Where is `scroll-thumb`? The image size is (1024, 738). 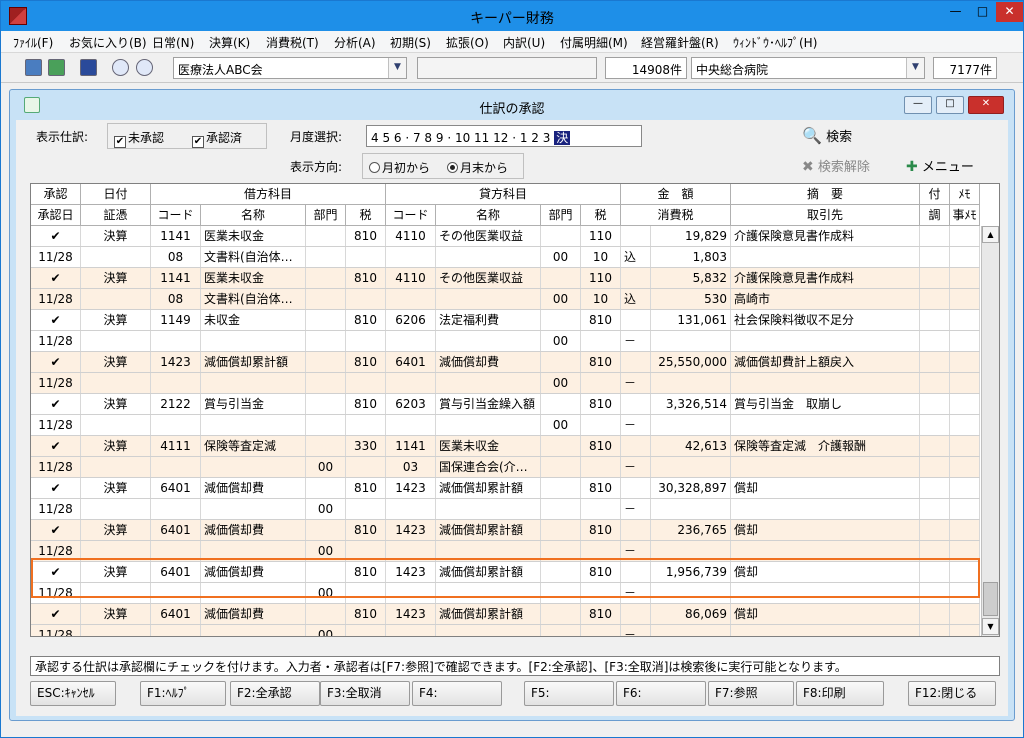
scroll-thumb is located at coordinates (990, 599).